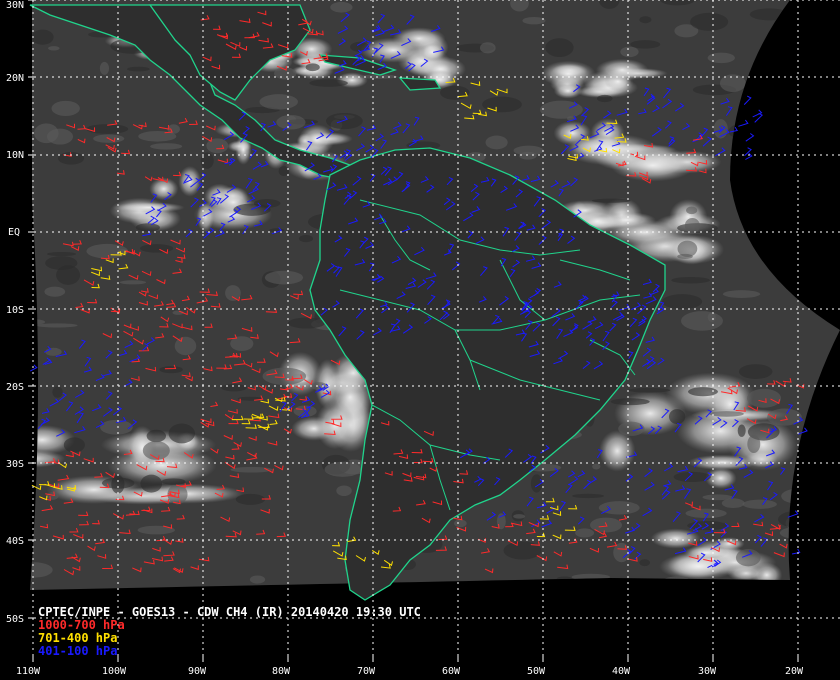 This screenshot has width=840, height=680. I want to click on lat-label: 10N, so click(15, 155).